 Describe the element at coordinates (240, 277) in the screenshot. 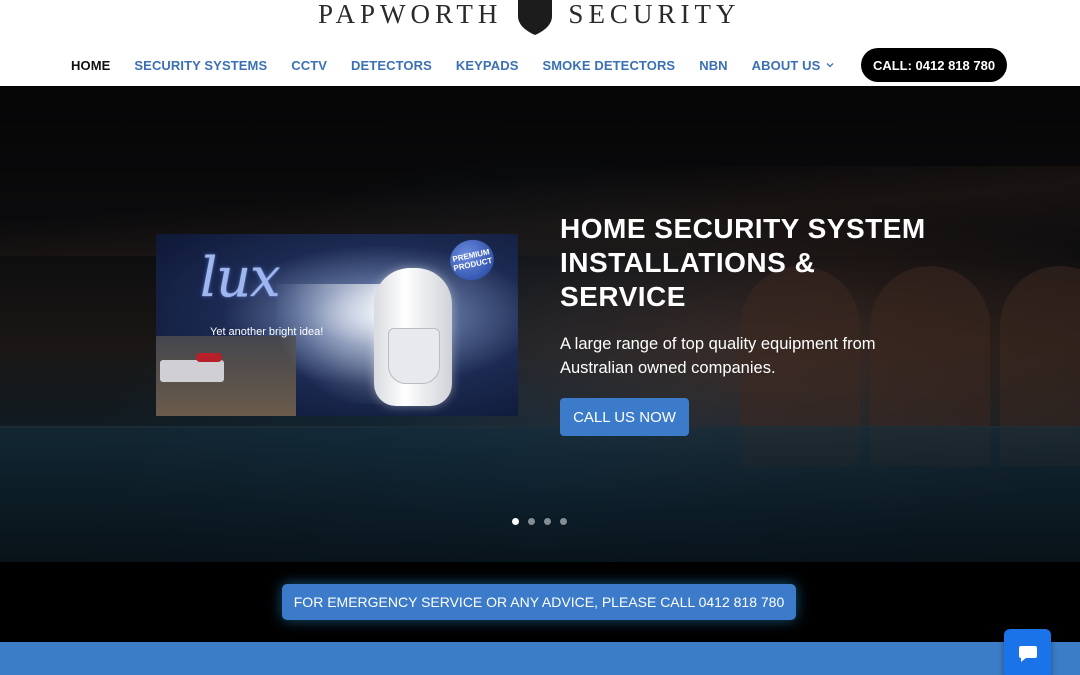

I see `promo-brand-logo: lux` at that location.